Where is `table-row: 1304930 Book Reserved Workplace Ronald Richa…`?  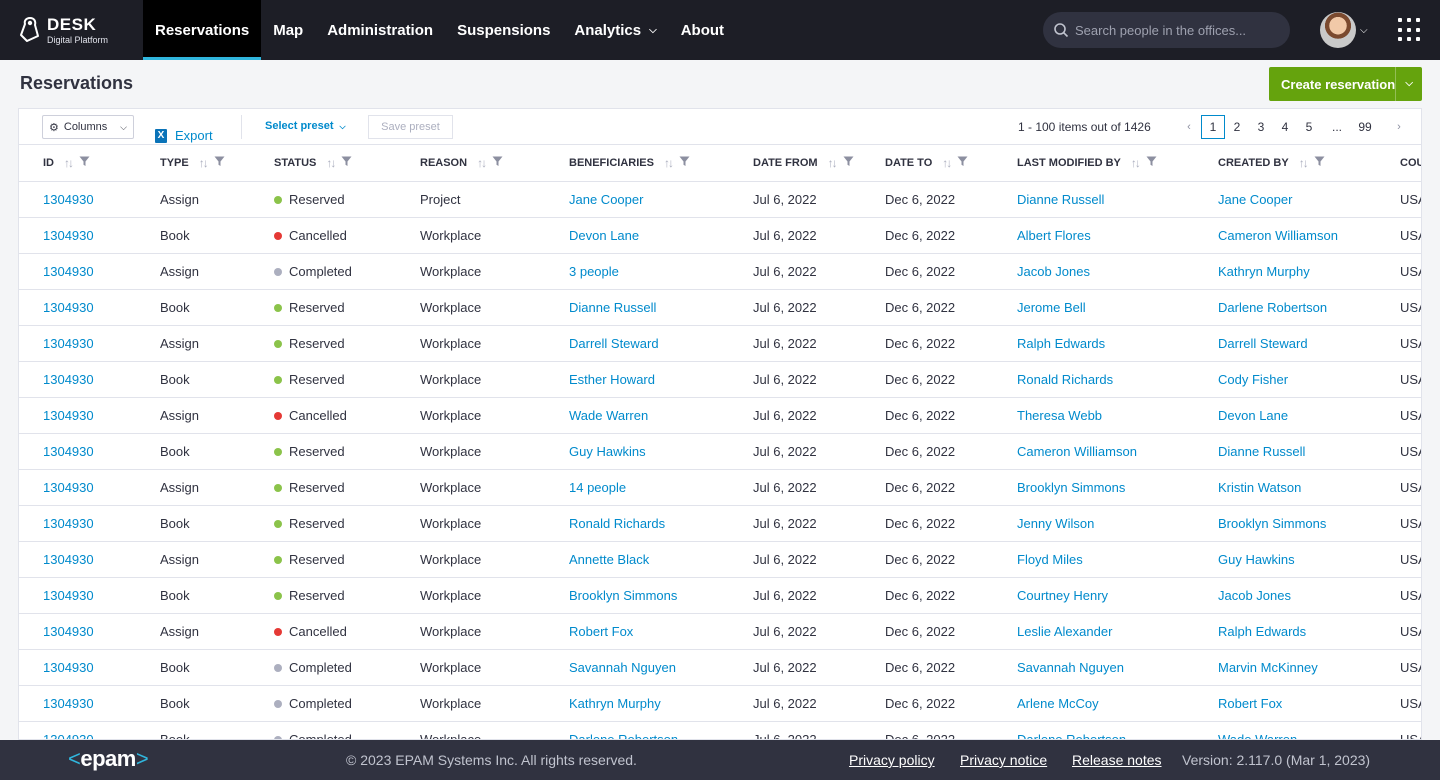
table-row: 1304930 Book Reserved Workplace Ronald Richa… is located at coordinates (720, 523).